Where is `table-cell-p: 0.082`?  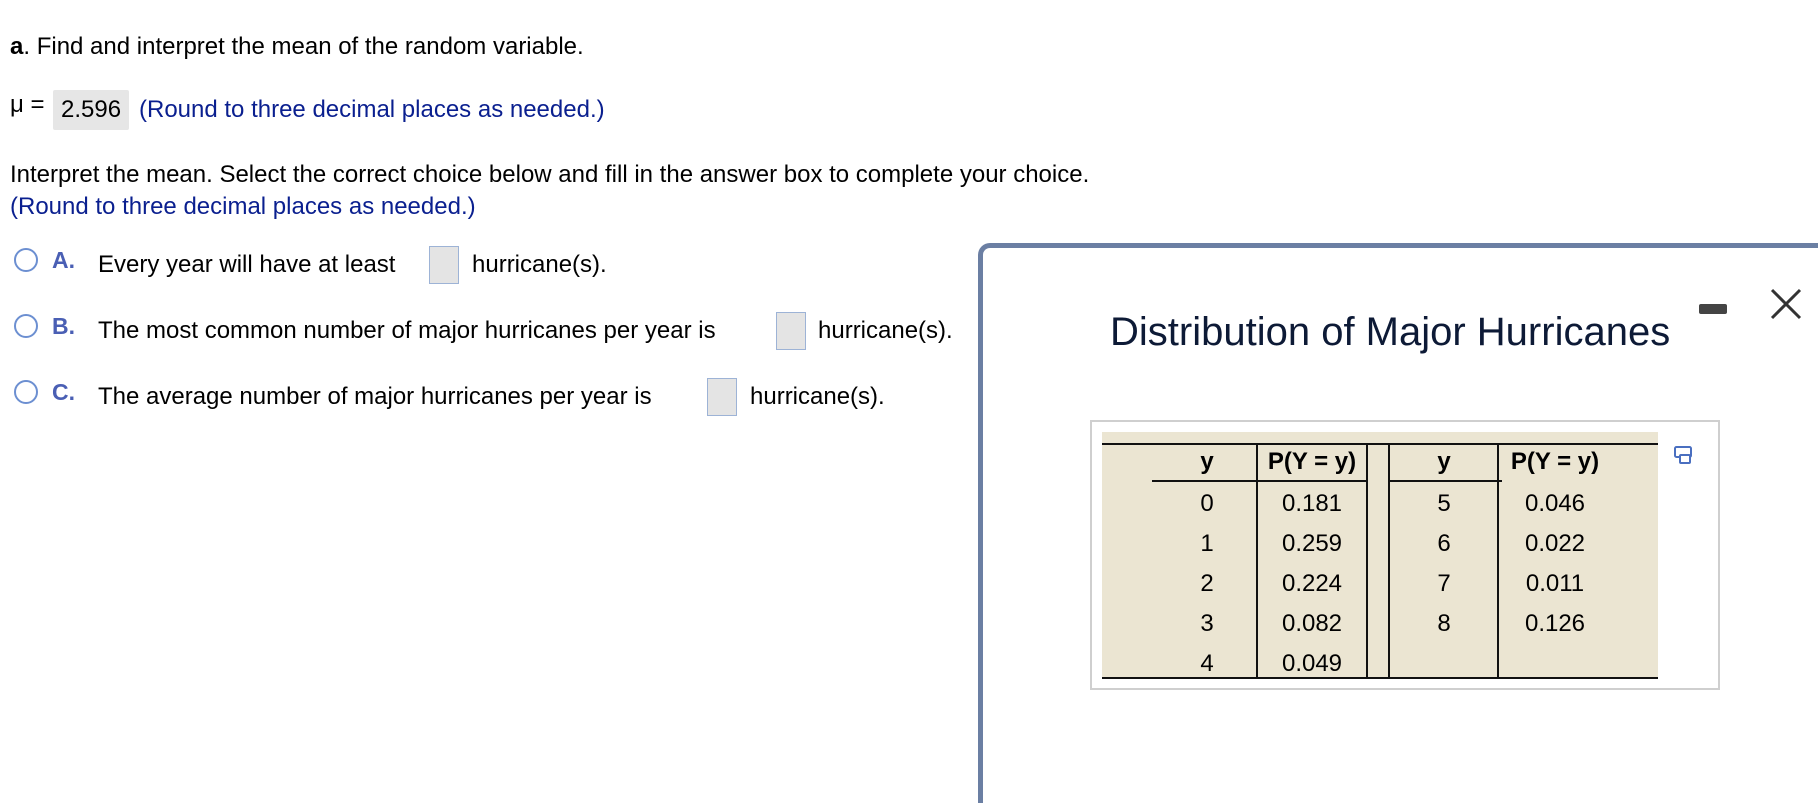
table-cell-p: 0.082 is located at coordinates (1312, 623).